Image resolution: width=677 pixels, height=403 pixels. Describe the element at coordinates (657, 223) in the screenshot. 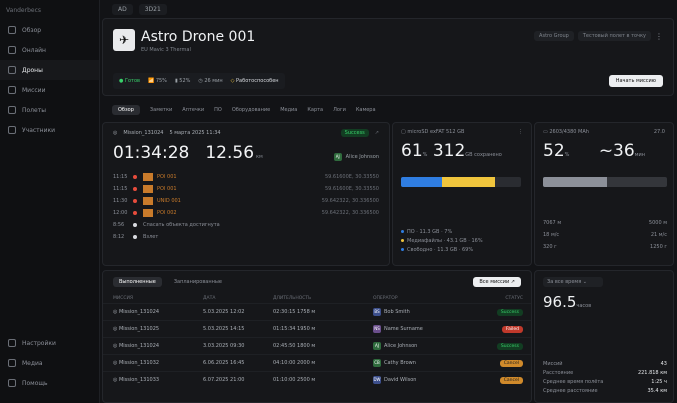

I see `metric-value: 5000 м` at that location.